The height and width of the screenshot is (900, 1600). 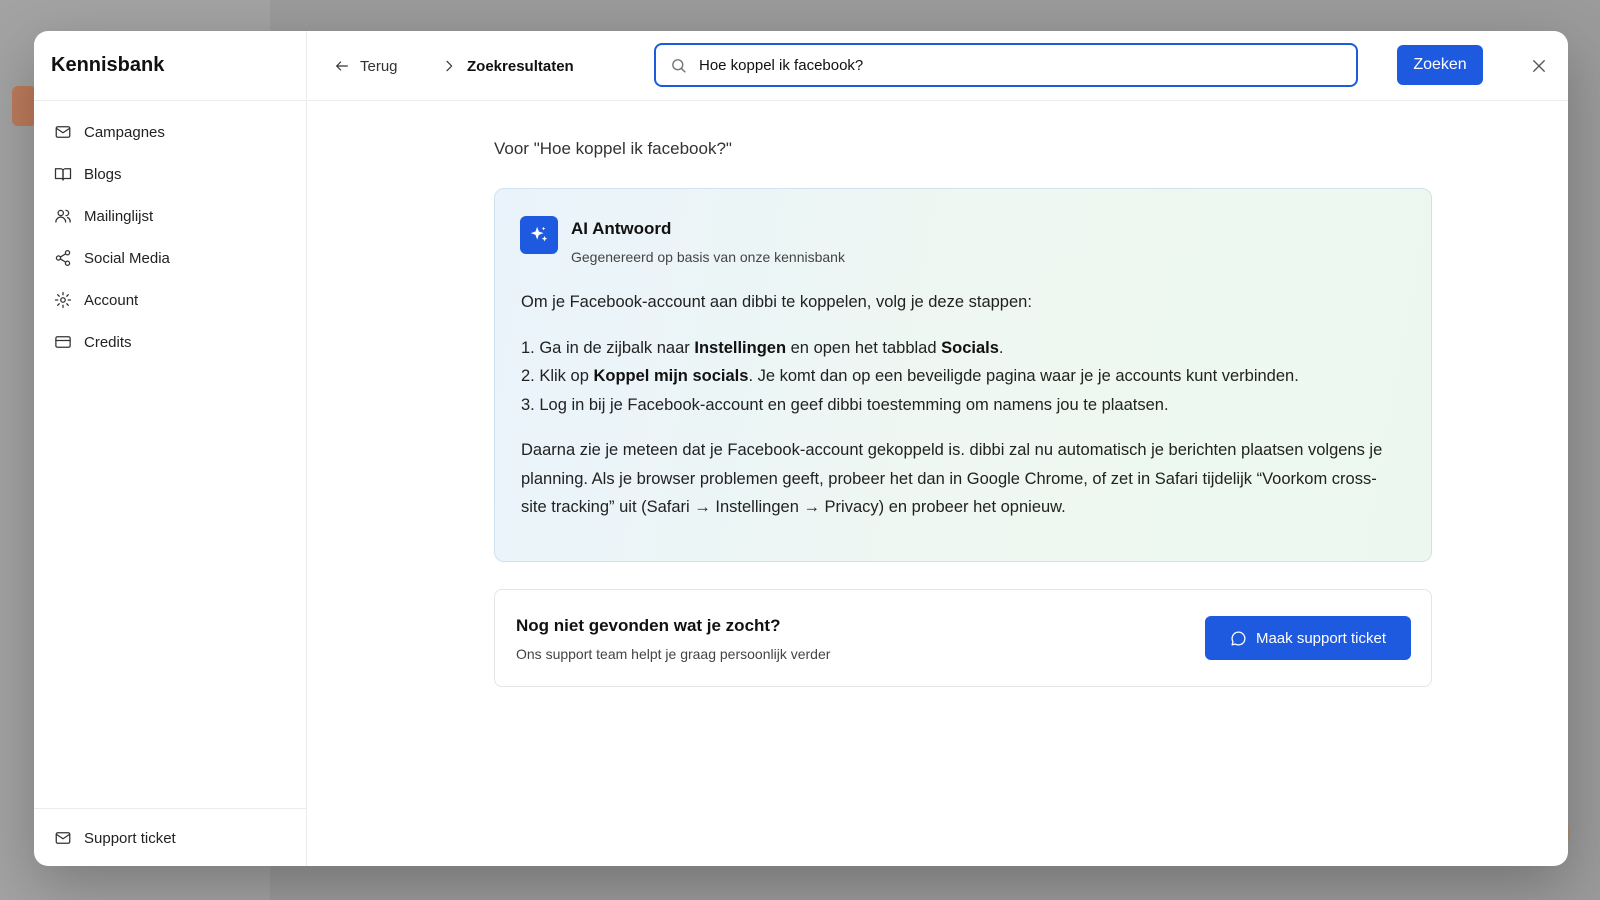 I want to click on query-label: Voor "Hoe koppel ik facebook?", so click(x=613, y=148).